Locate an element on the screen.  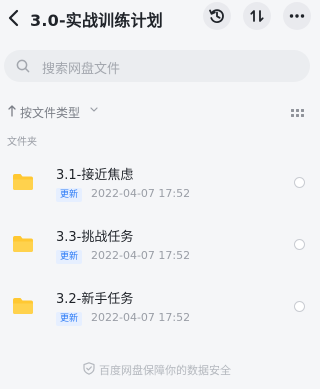
chevron-down-icon is located at coordinates (94, 109).